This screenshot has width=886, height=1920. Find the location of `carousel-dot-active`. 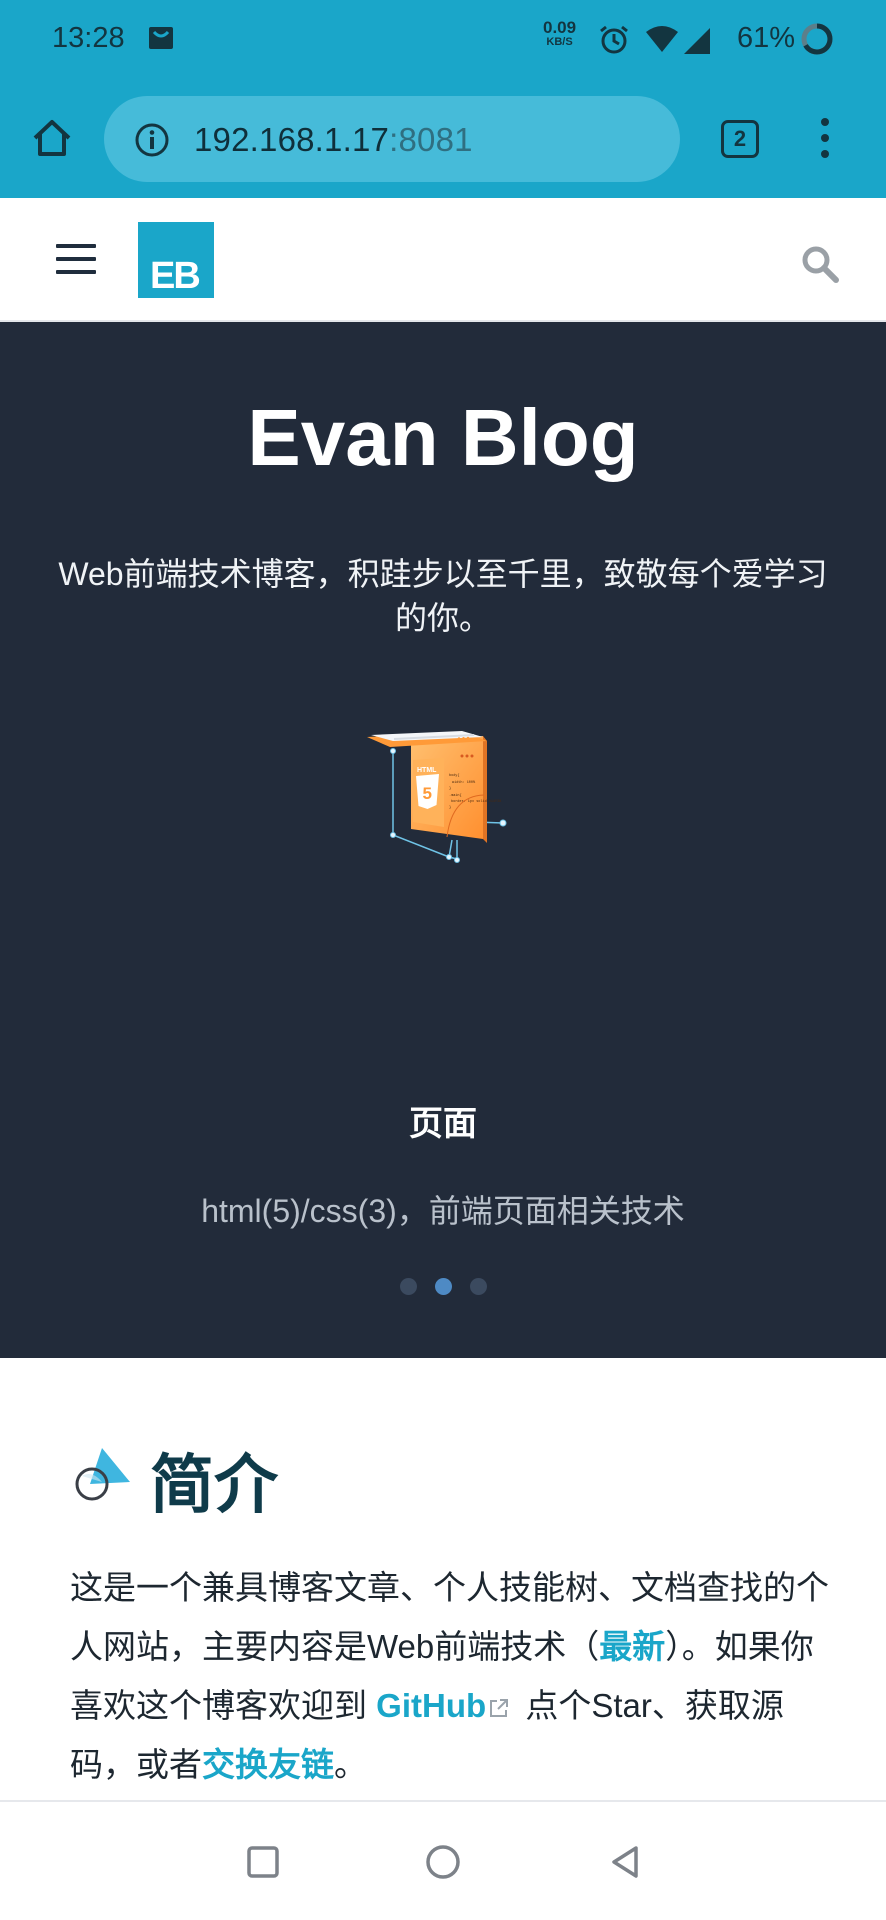

carousel-dot-active is located at coordinates (443, 1286).